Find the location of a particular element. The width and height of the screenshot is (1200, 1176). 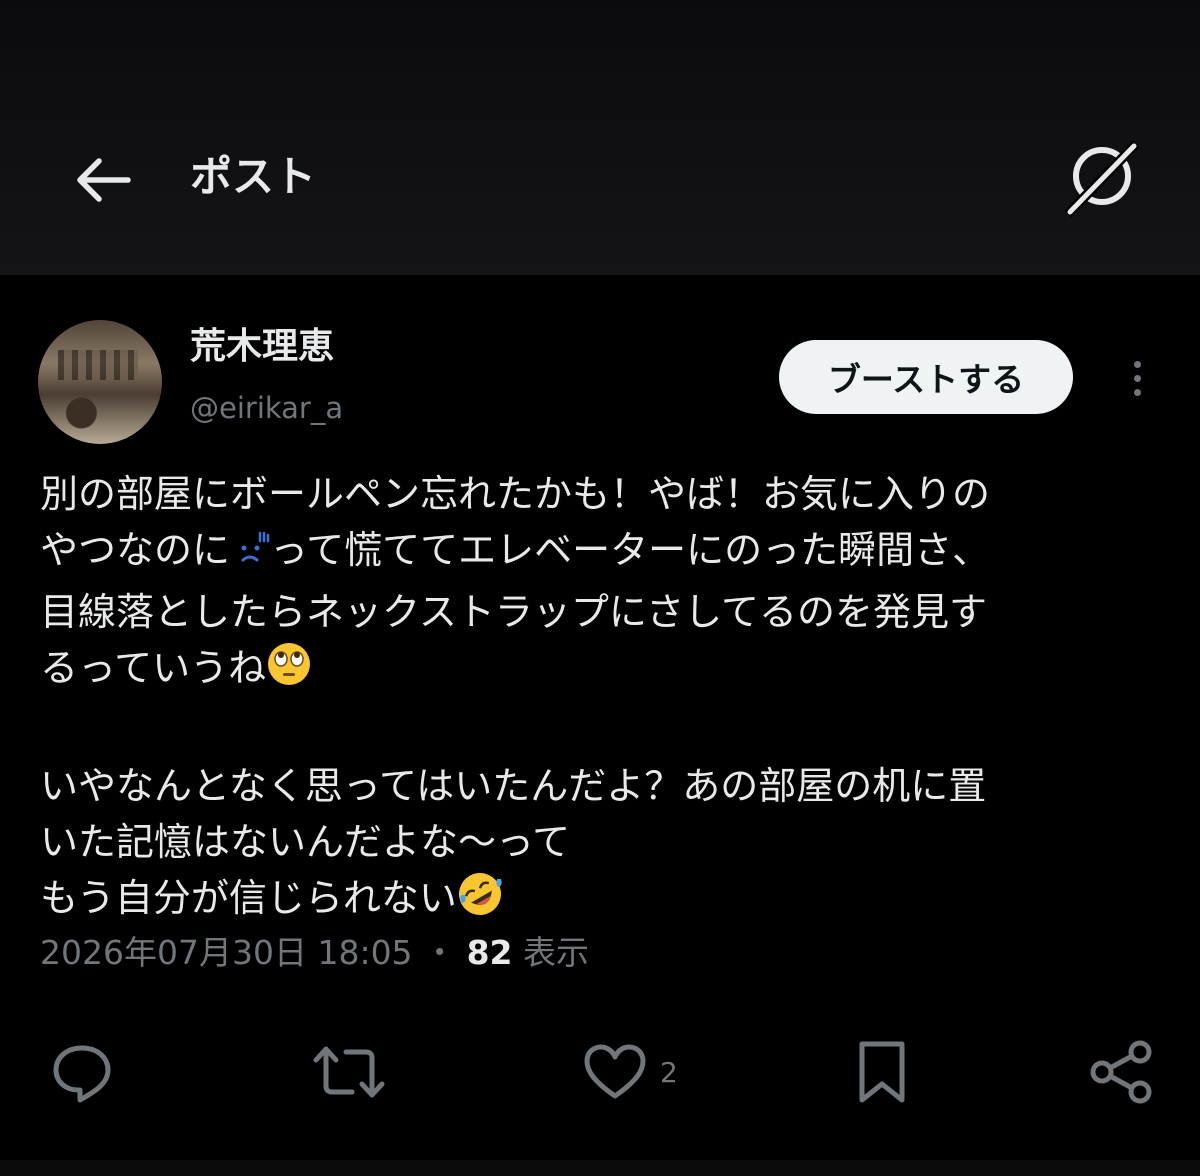

avatar is located at coordinates (100, 382).